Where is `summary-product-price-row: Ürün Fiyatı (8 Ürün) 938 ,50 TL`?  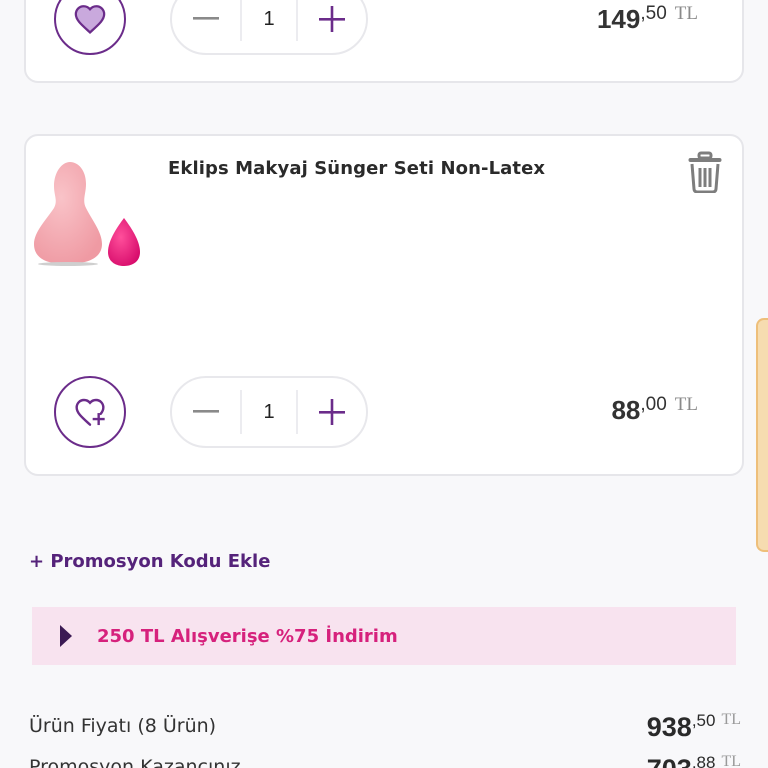
summary-product-price-row: Ürün Fiyatı (8 Ürün) 938 ,50 TL is located at coordinates (385, 731).